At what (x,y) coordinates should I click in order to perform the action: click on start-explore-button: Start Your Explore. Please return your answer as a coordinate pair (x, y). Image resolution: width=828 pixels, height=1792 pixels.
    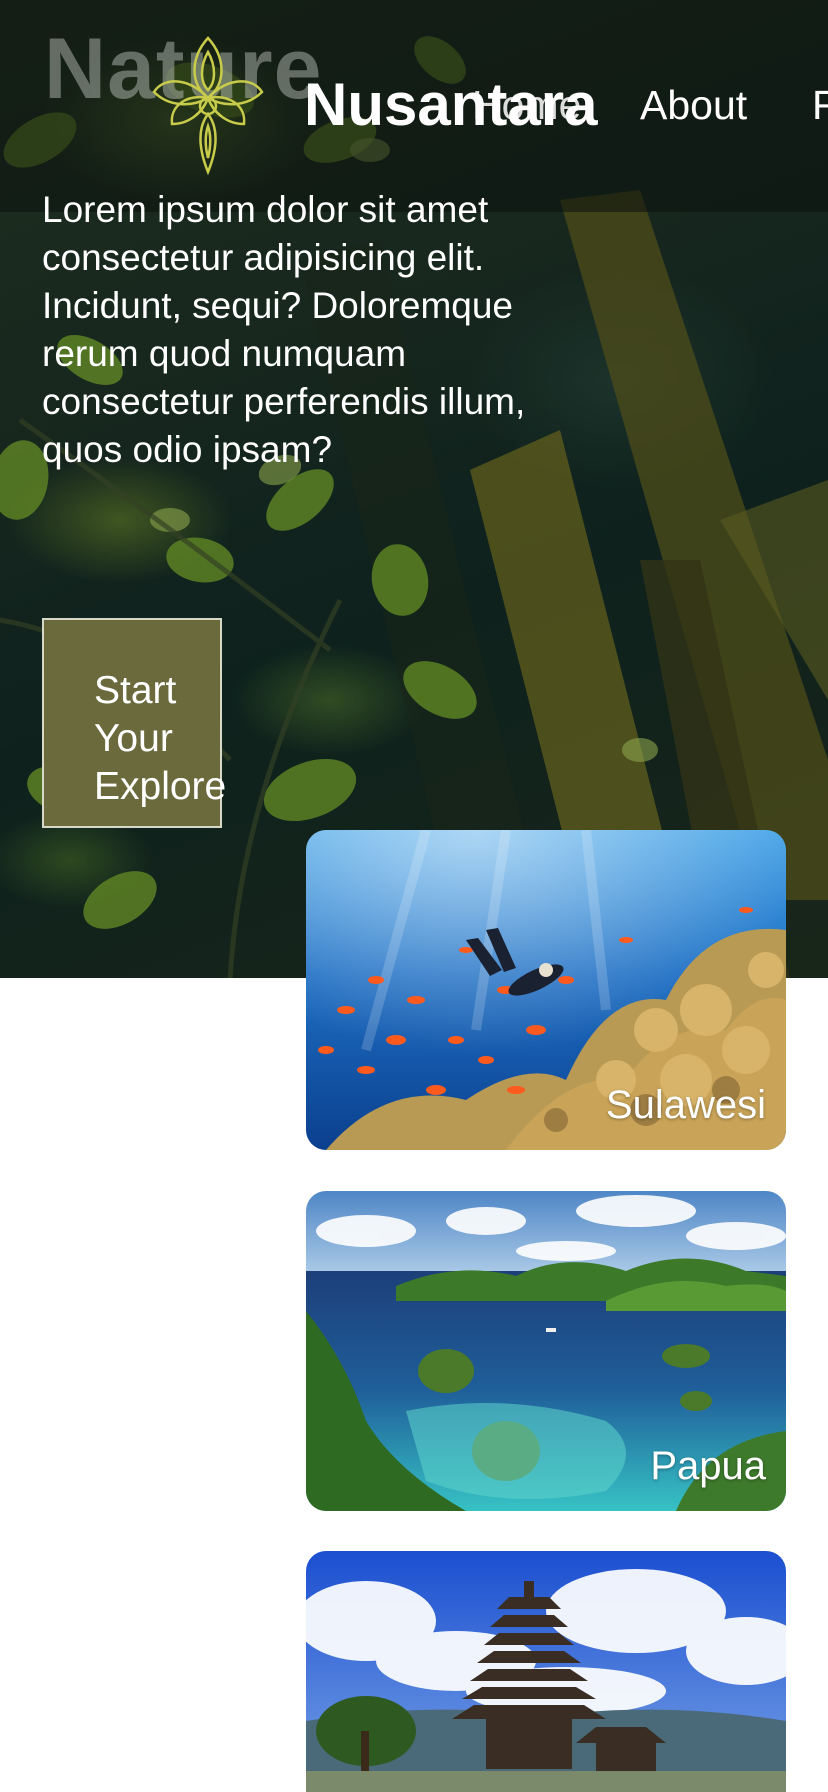
    Looking at the image, I should click on (134, 723).